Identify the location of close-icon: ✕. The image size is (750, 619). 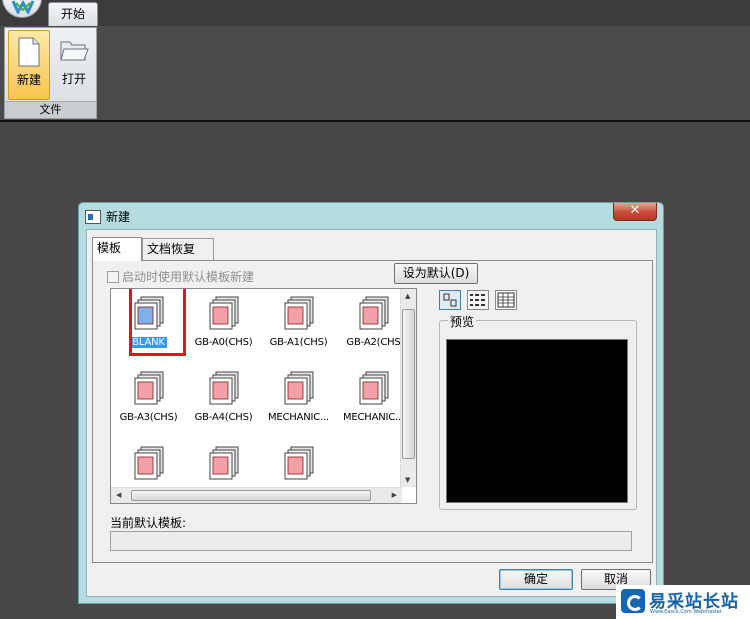
(635, 210).